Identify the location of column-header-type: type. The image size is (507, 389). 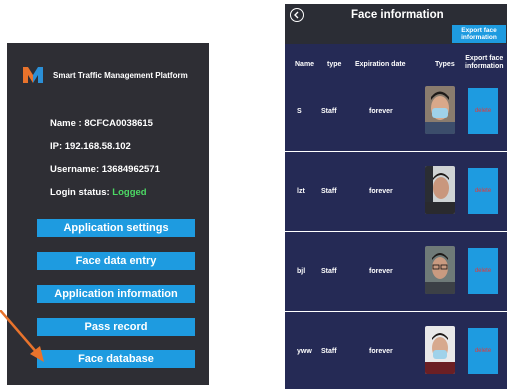
(334, 64).